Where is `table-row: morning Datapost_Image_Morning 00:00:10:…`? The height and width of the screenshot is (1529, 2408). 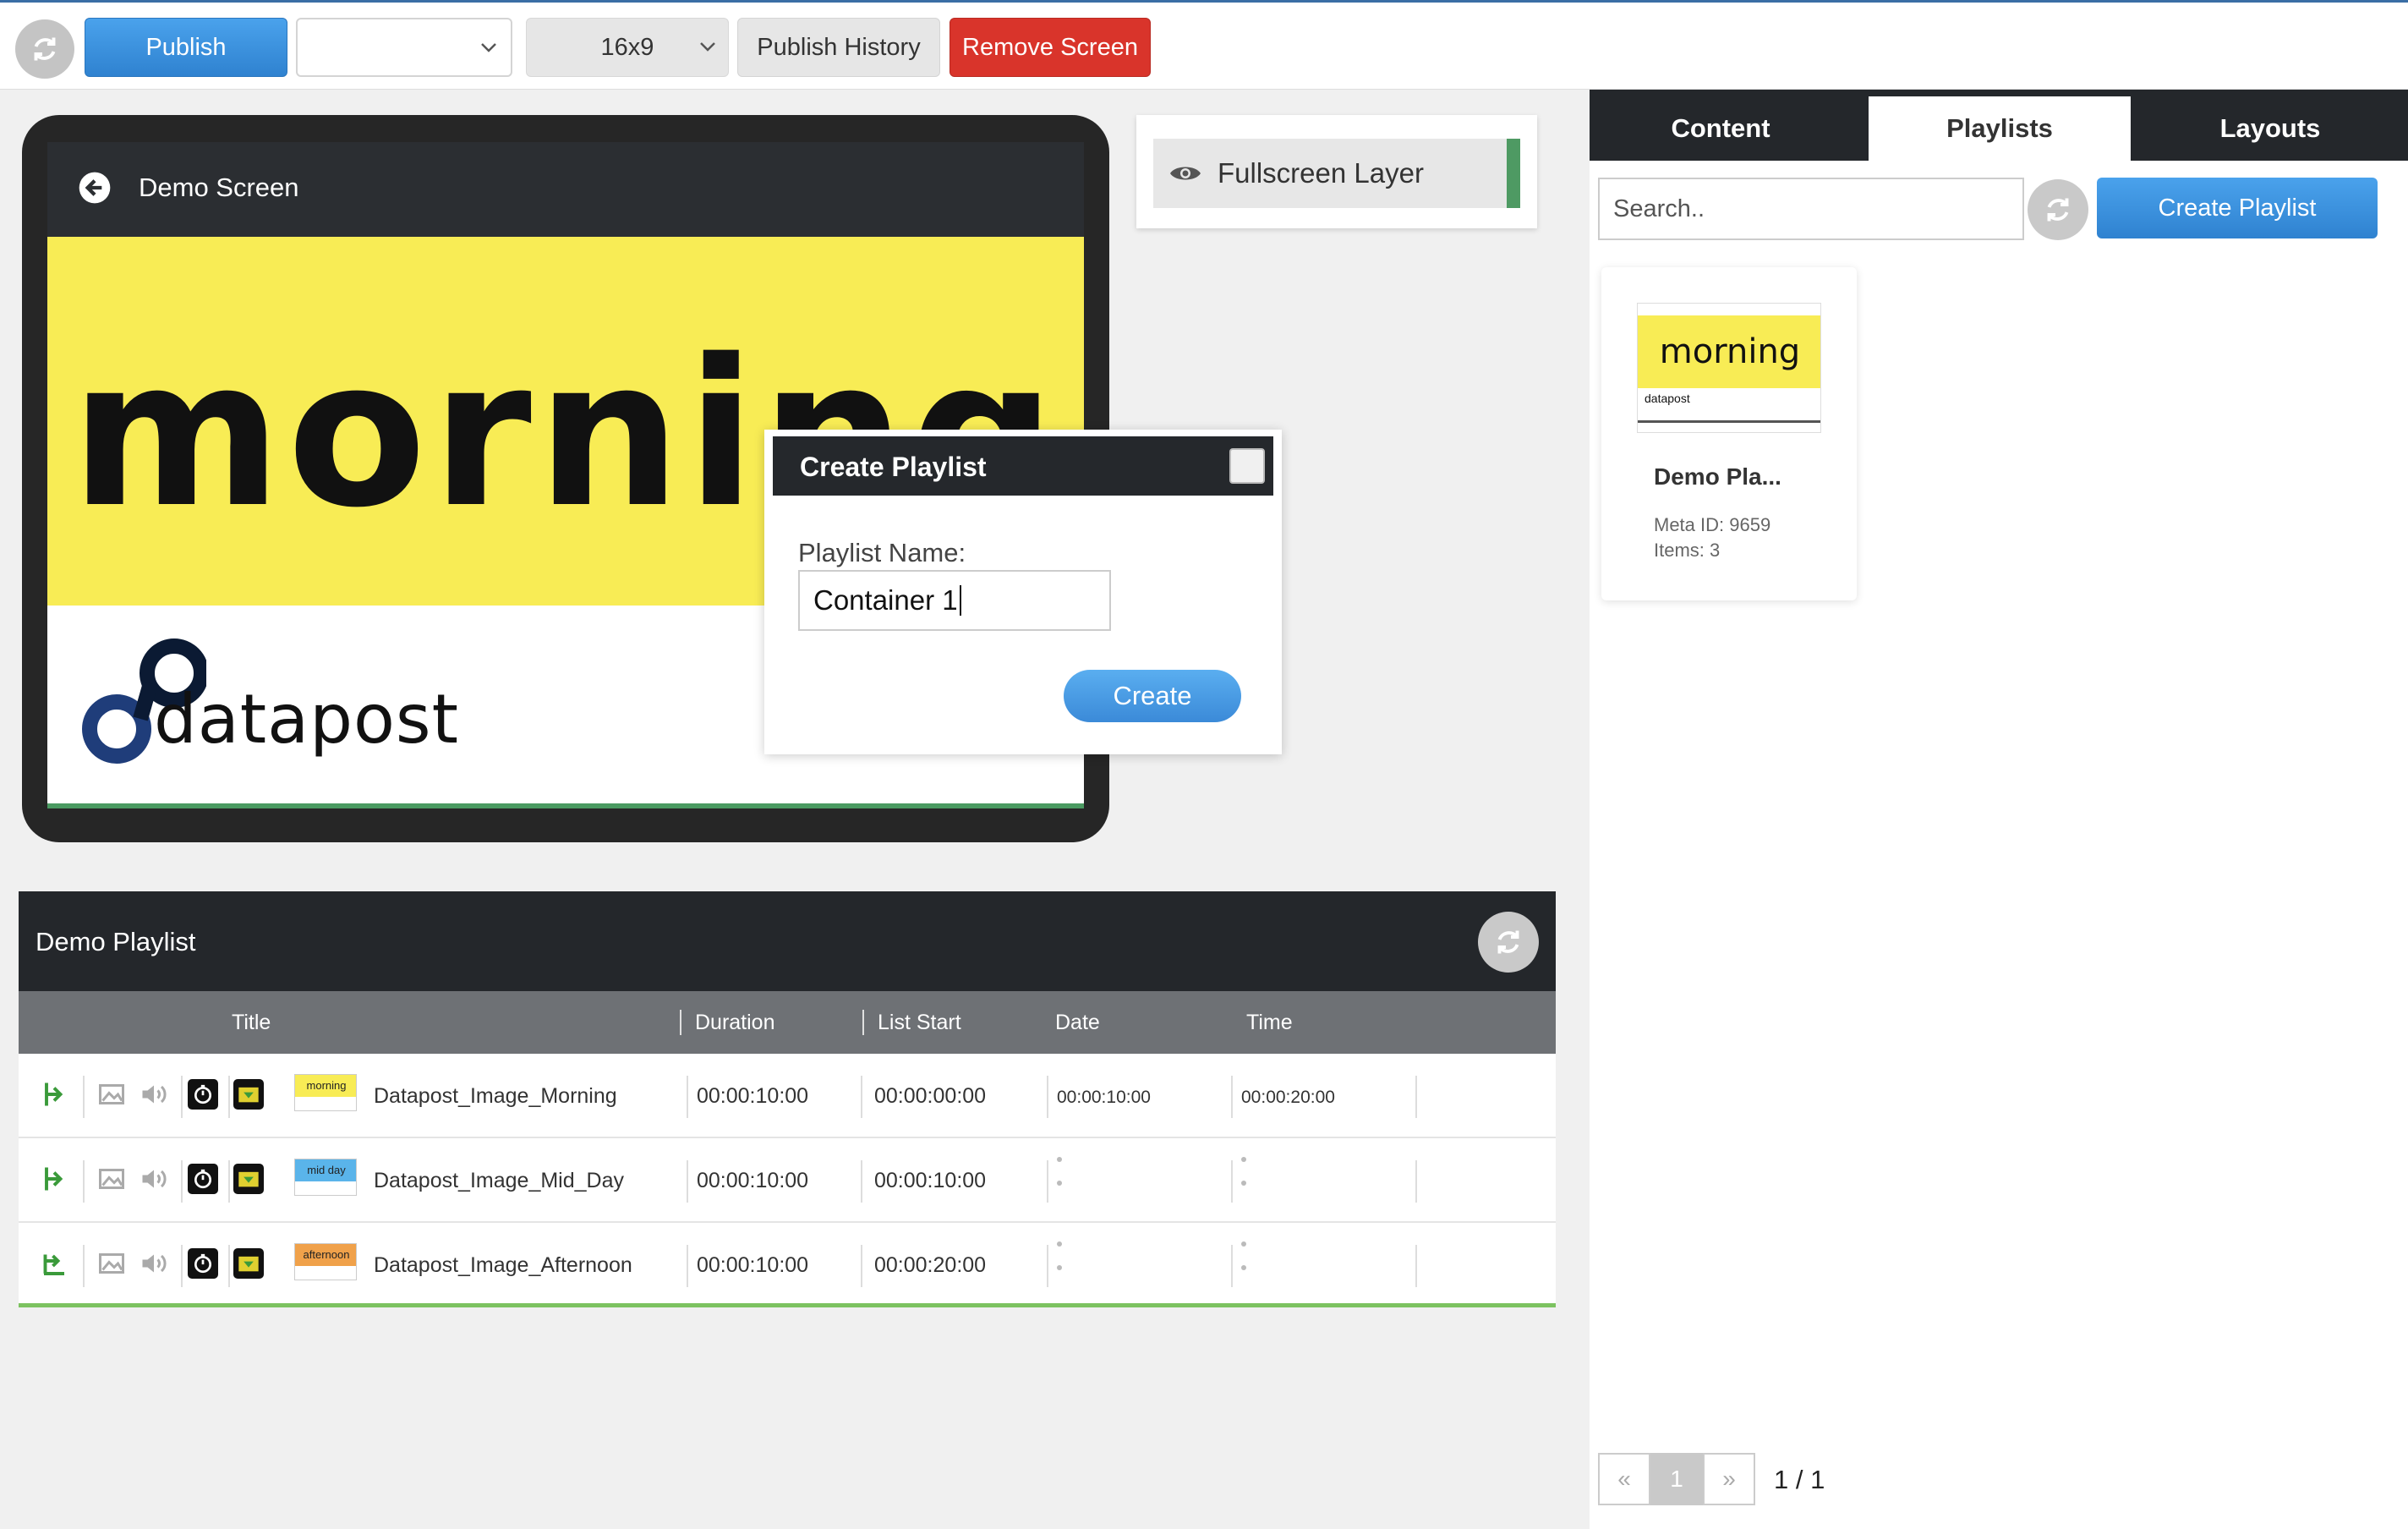 table-row: morning Datapost_Image_Morning 00:00:10:… is located at coordinates (787, 1096).